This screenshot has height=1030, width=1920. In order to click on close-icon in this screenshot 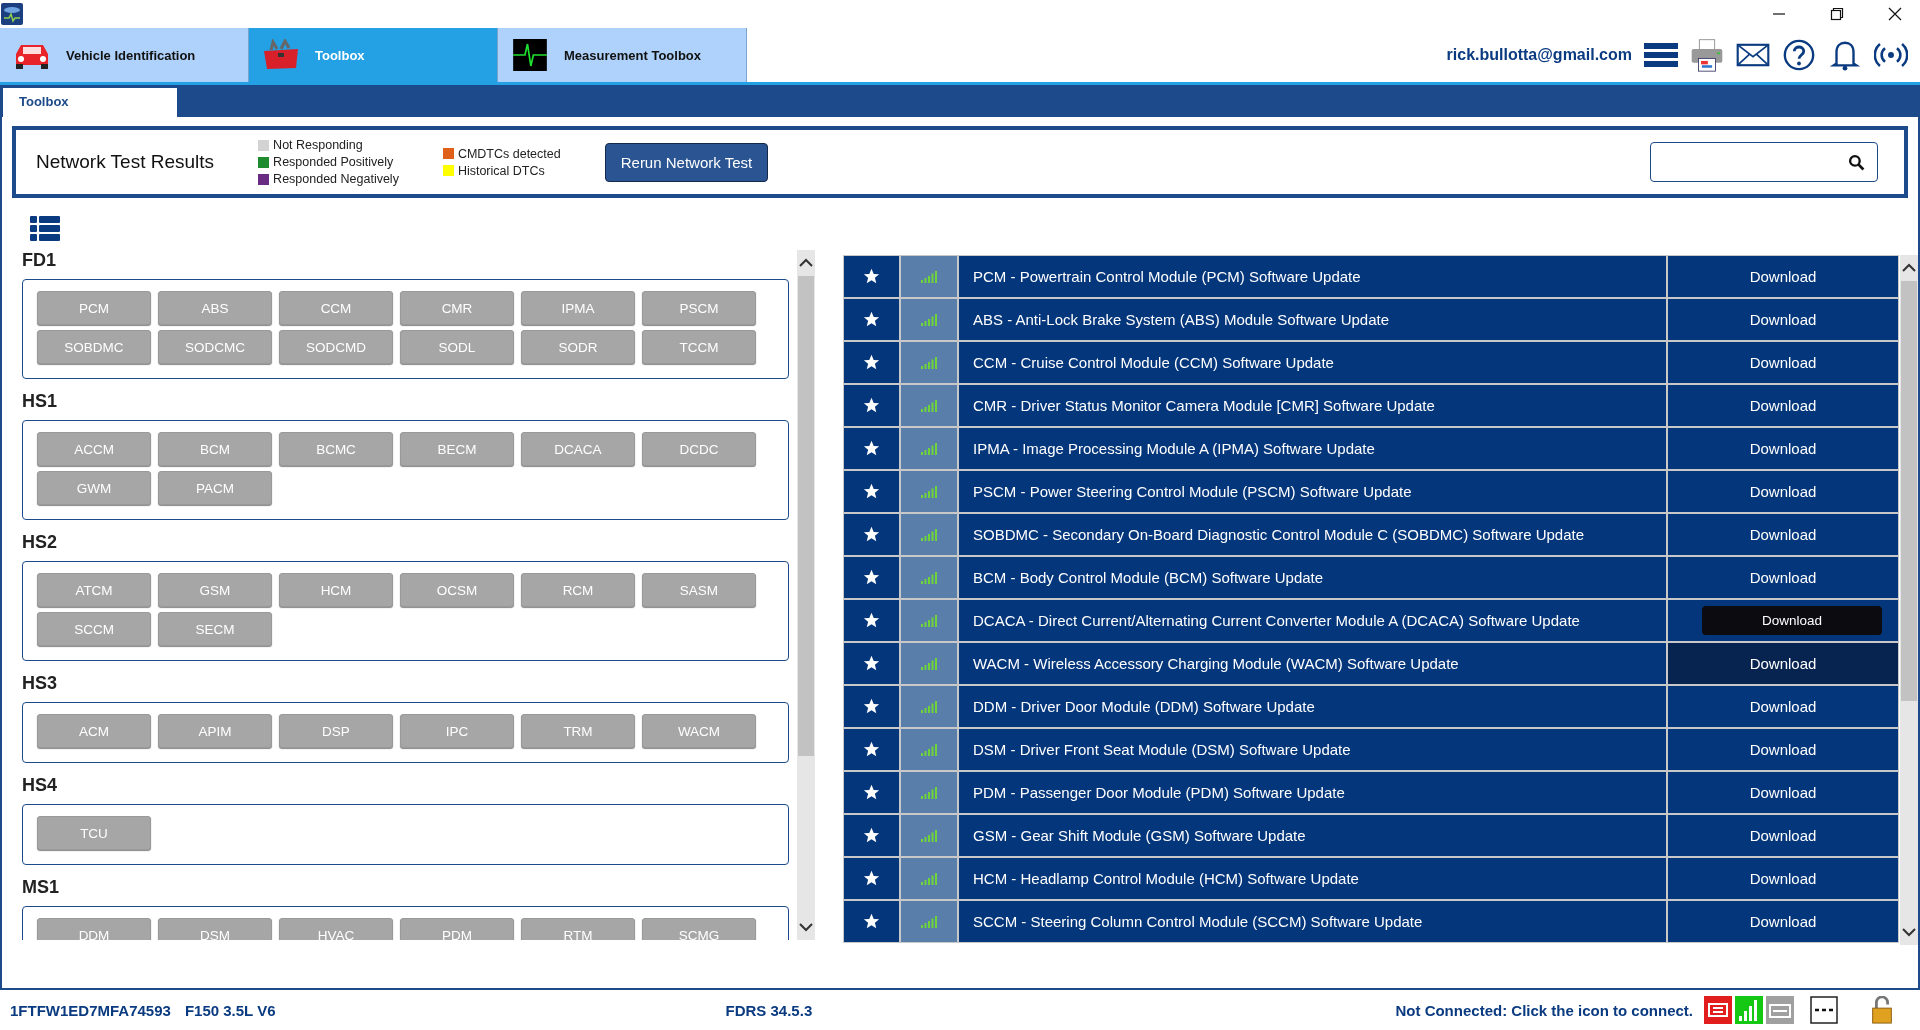, I will do `click(1895, 14)`.